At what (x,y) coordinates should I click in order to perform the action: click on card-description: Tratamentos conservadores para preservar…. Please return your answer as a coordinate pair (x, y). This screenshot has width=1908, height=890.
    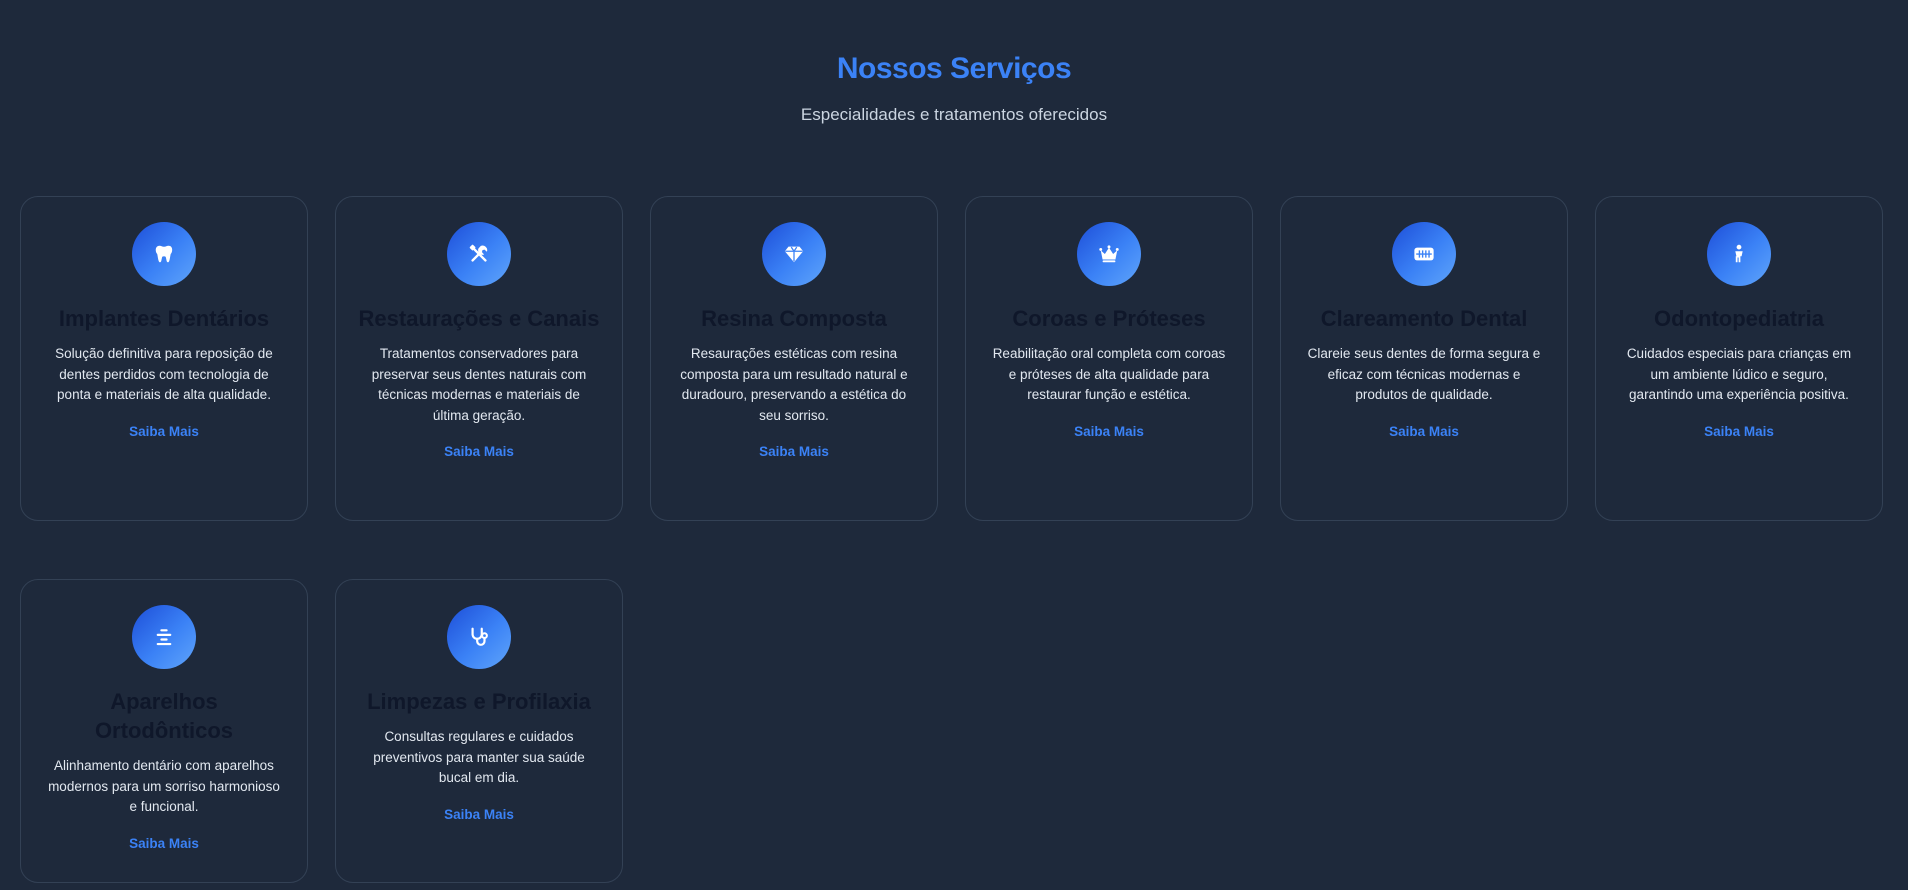
    Looking at the image, I should click on (479, 384).